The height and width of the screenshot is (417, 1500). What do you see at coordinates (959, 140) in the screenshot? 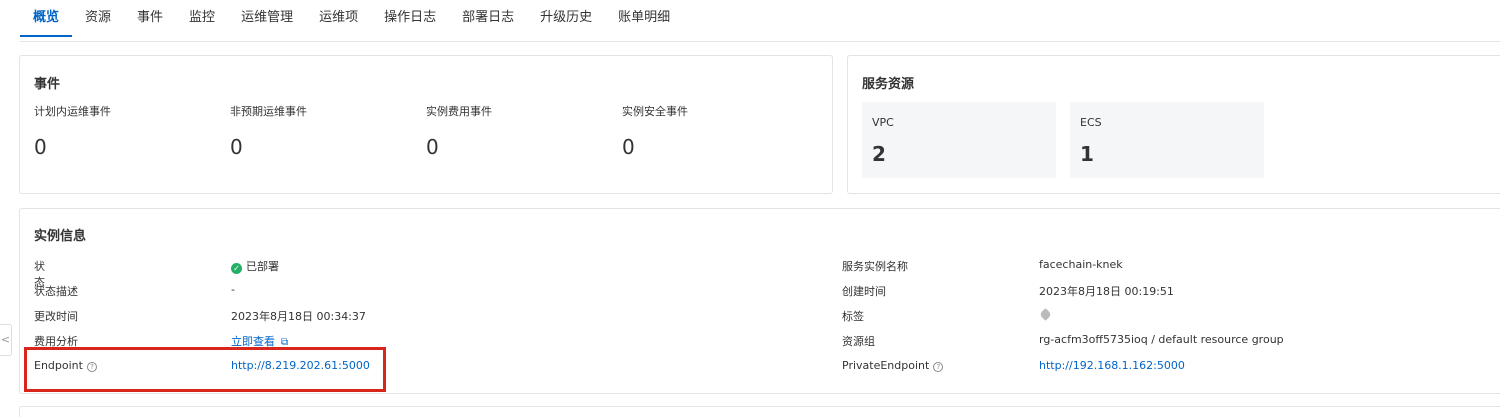
I see `resource-vpc: VPC 2` at bounding box center [959, 140].